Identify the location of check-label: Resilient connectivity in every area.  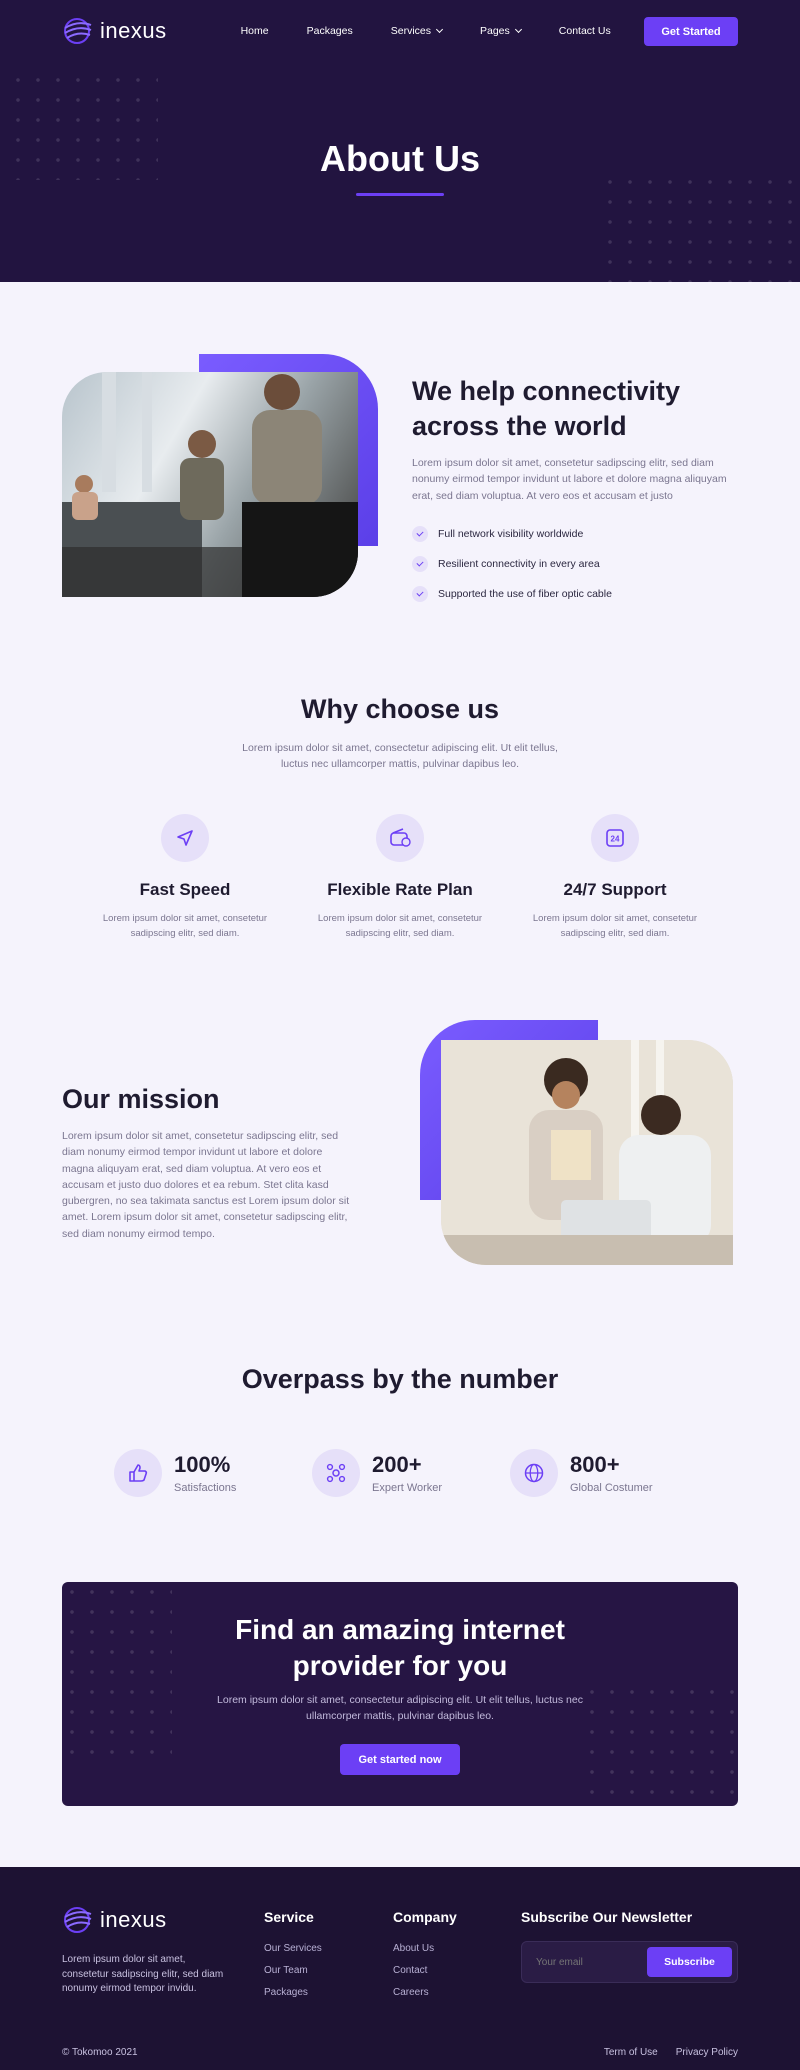
(519, 564).